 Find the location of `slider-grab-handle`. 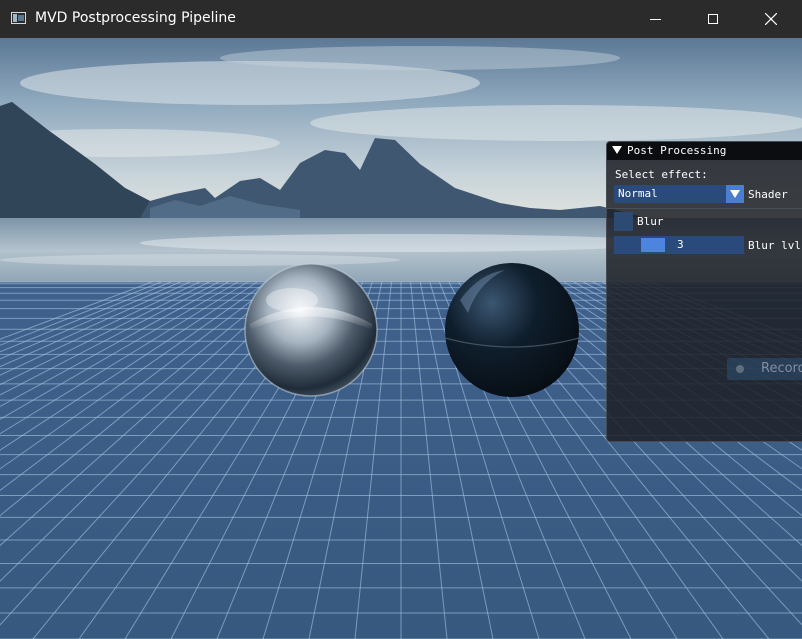

slider-grab-handle is located at coordinates (653, 245).